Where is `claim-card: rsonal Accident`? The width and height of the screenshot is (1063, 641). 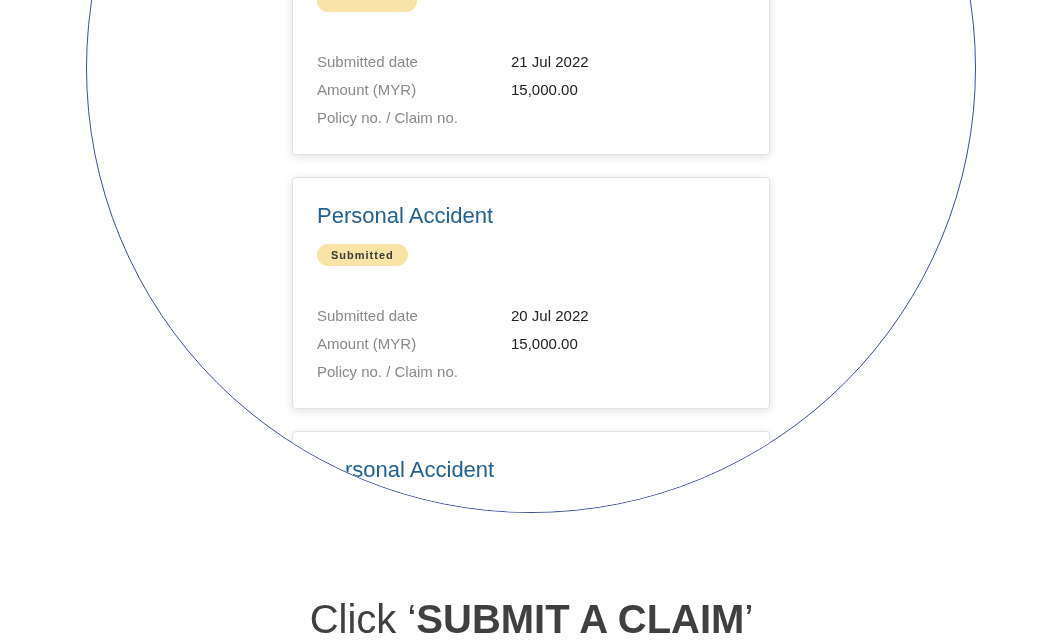
claim-card: rsonal Accident is located at coordinates (531, 471).